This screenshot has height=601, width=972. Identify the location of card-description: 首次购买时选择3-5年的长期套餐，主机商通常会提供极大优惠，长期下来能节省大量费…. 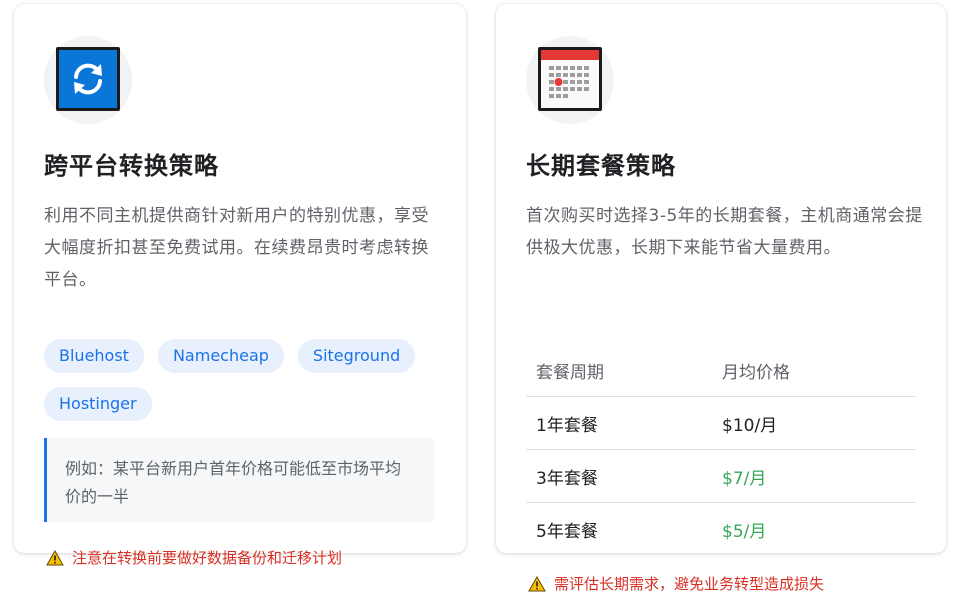
(724, 232).